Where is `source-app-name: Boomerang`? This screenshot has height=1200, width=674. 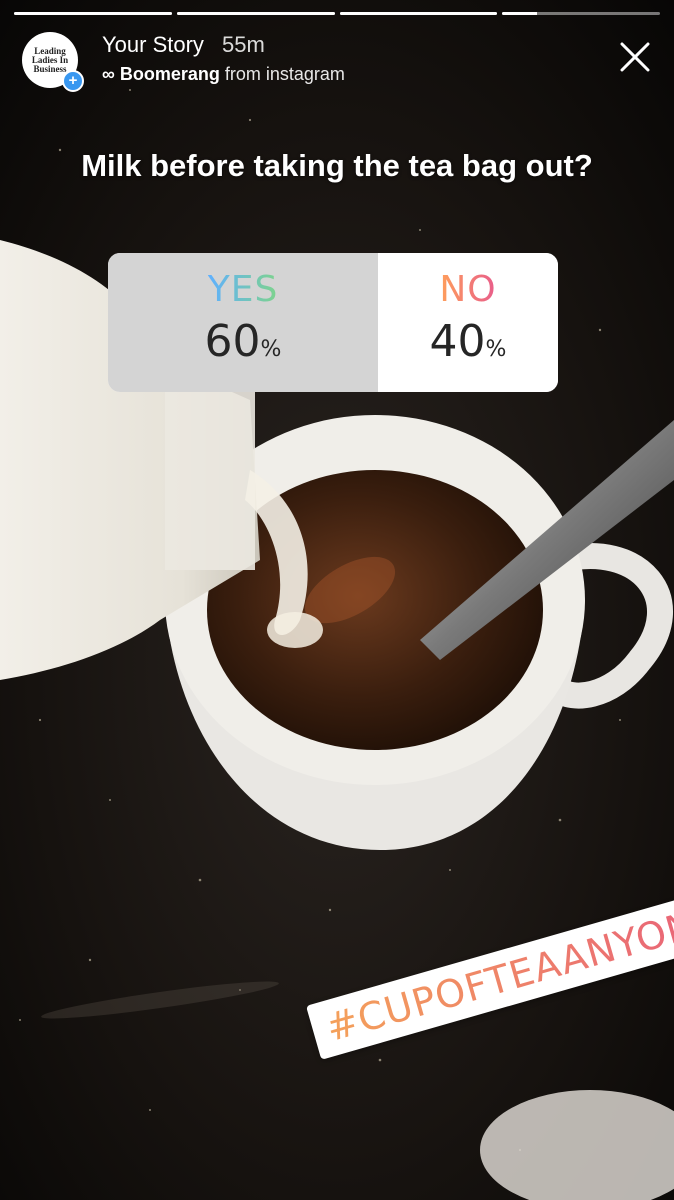 source-app-name: Boomerang is located at coordinates (169, 74).